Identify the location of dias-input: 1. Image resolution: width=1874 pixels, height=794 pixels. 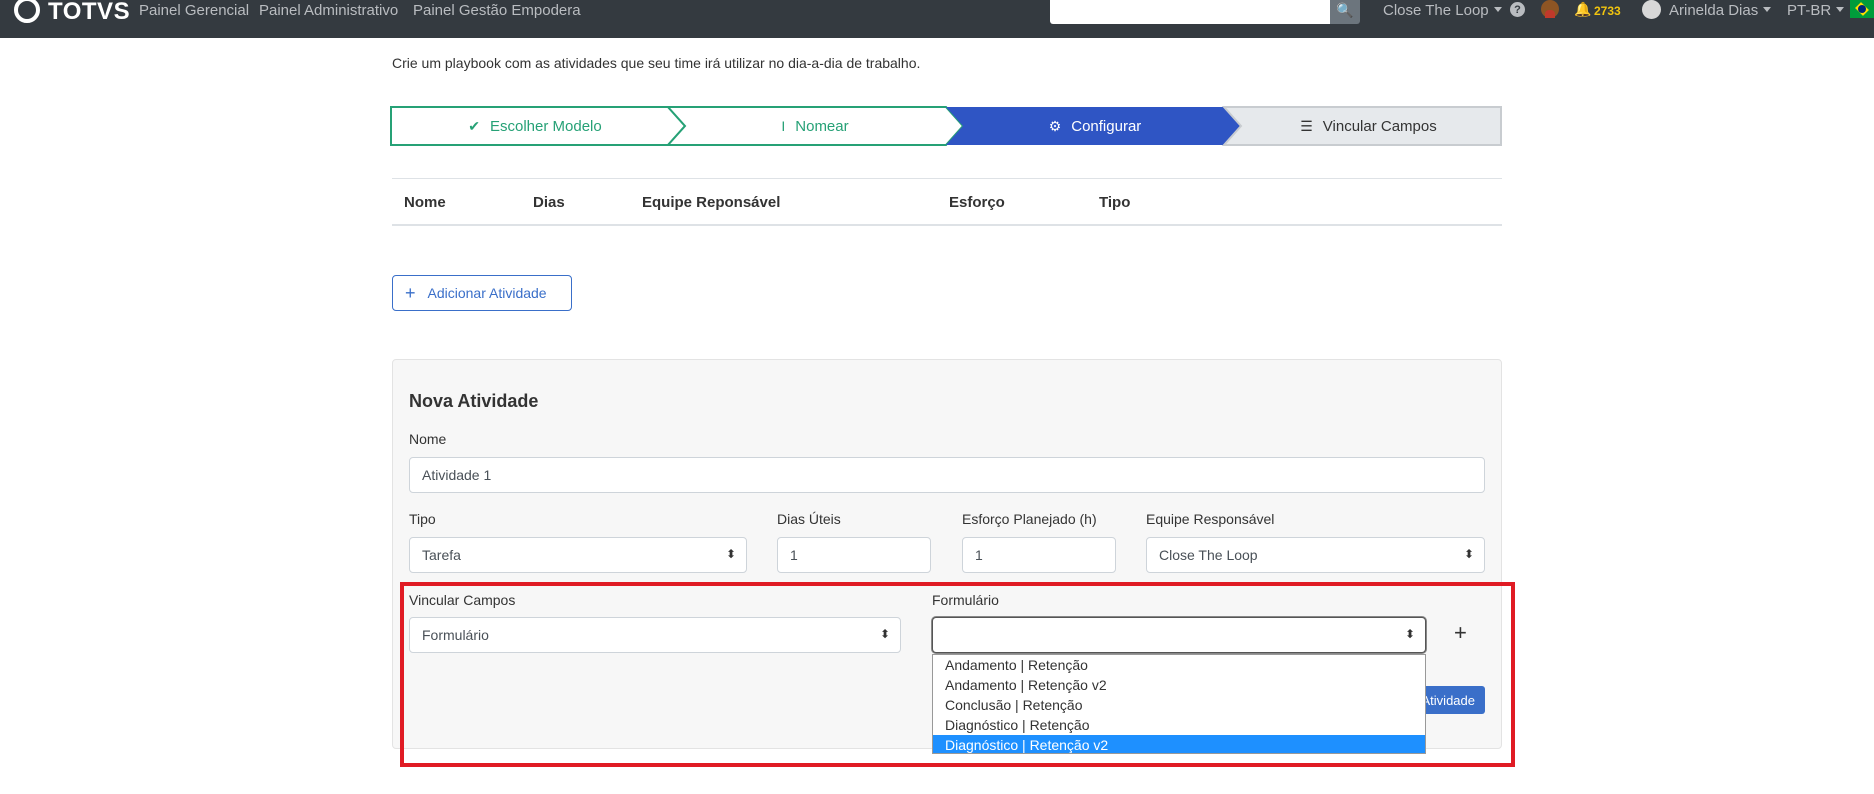
(854, 555).